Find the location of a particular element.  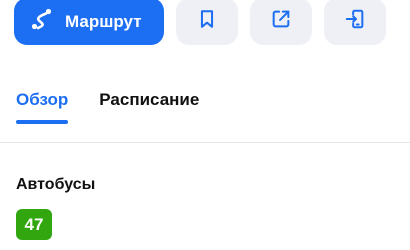

buses-section-title: Автобусы is located at coordinates (56, 184).